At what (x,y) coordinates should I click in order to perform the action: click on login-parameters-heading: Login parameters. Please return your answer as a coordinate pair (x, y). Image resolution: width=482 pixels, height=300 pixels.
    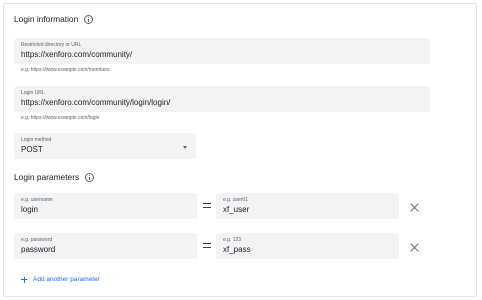
    Looking at the image, I should click on (54, 177).